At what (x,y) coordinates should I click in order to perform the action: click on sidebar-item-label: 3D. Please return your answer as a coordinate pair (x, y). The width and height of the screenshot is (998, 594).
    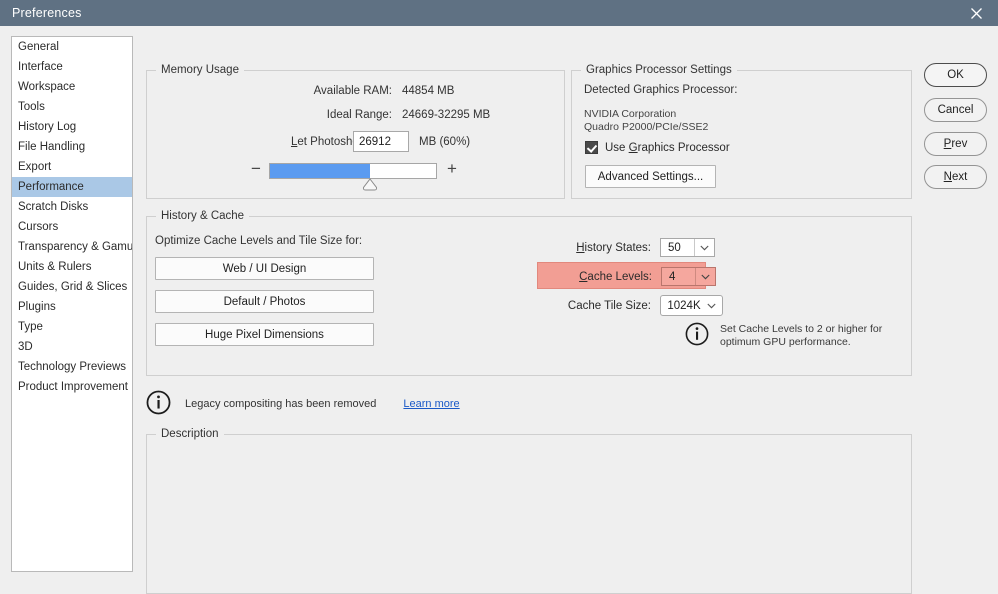
    Looking at the image, I should click on (25, 347).